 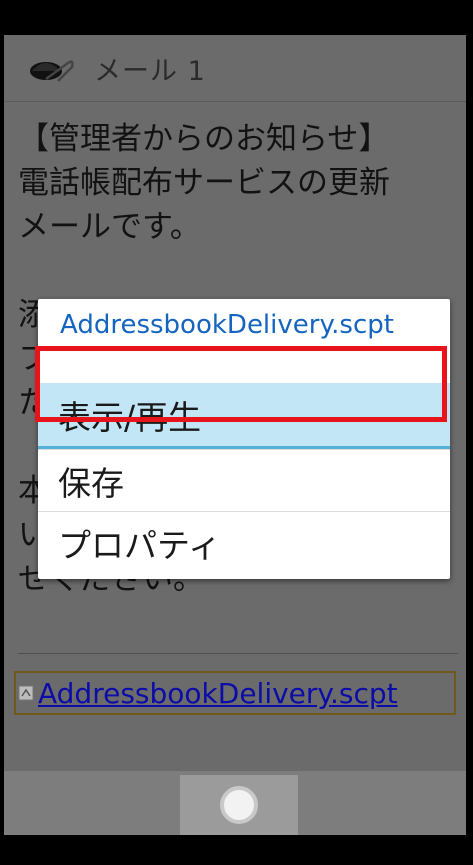 I want to click on divider, so click(x=238, y=653).